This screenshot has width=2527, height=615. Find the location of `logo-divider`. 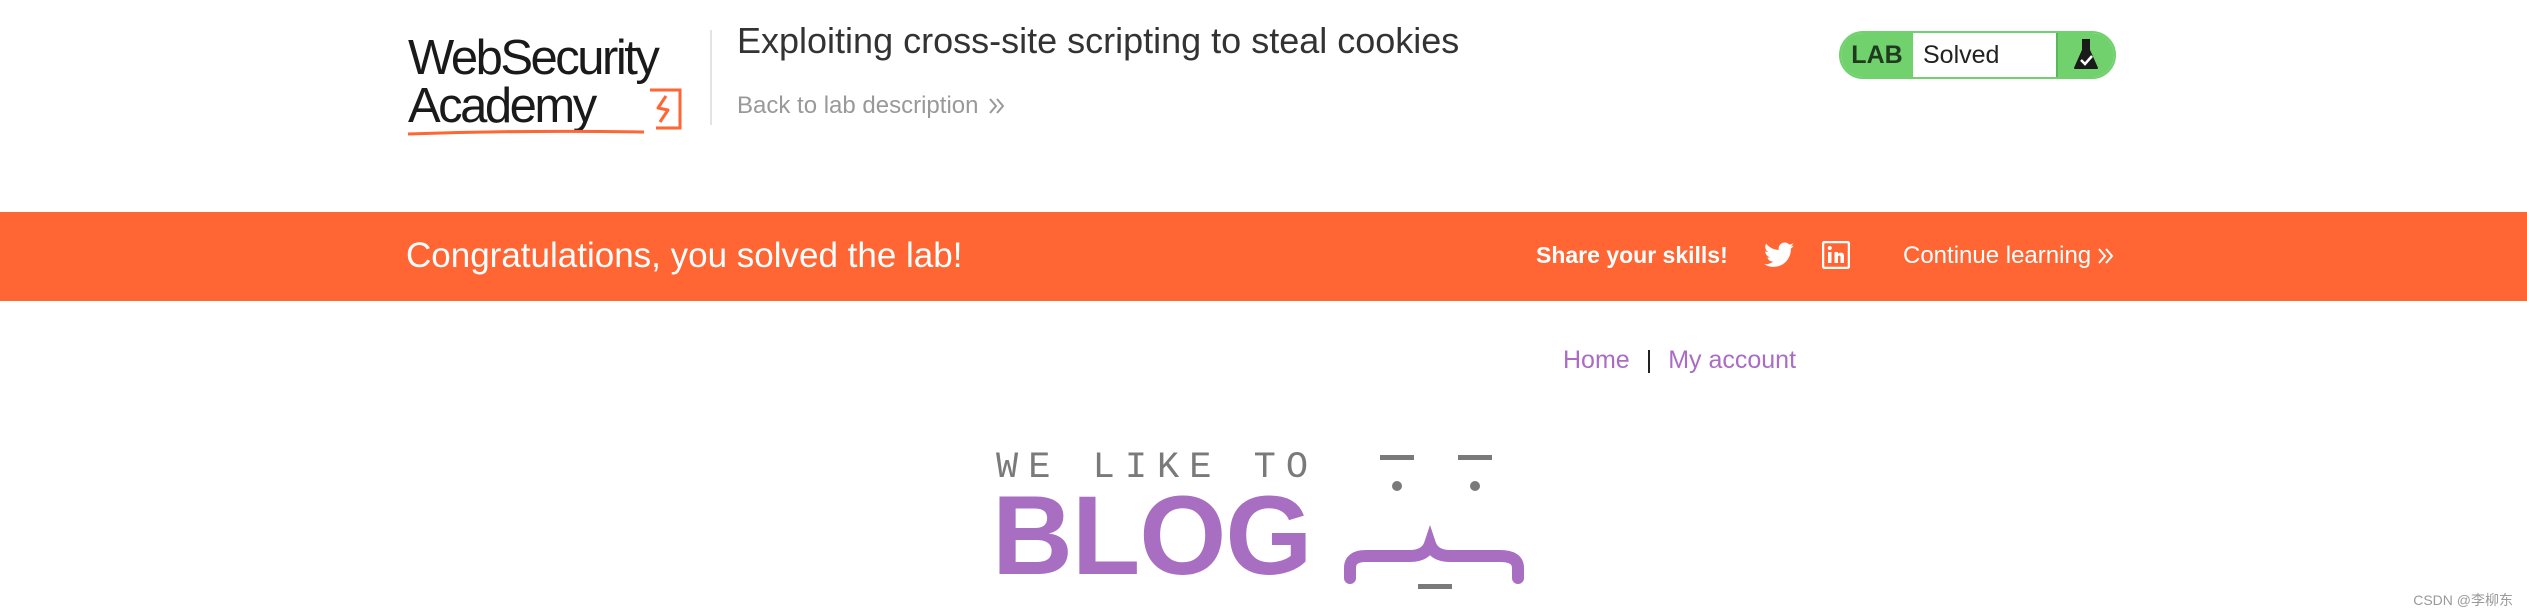

logo-divider is located at coordinates (711, 77).